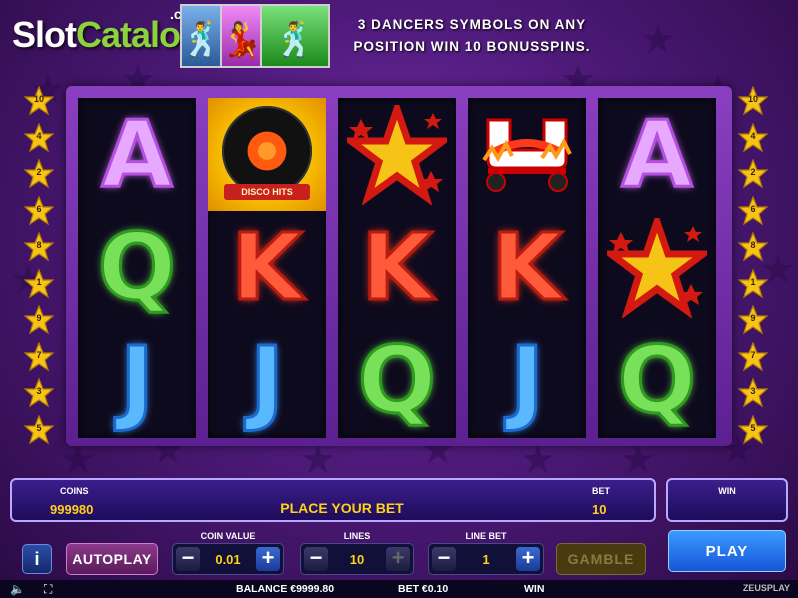 The image size is (798, 598). What do you see at coordinates (228, 553) in the screenshot?
I see `coin-value-stepper: COIN VALUE − 0.01 +` at bounding box center [228, 553].